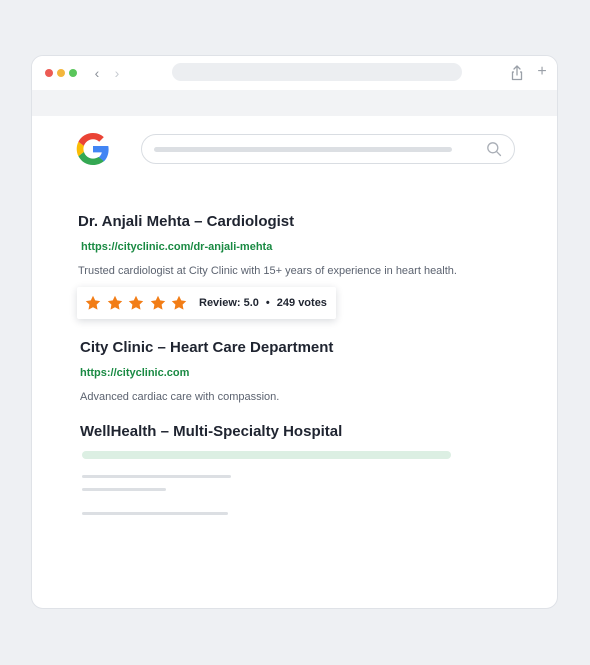  I want to click on result-url-2: https://cityclinic.com, so click(134, 373).